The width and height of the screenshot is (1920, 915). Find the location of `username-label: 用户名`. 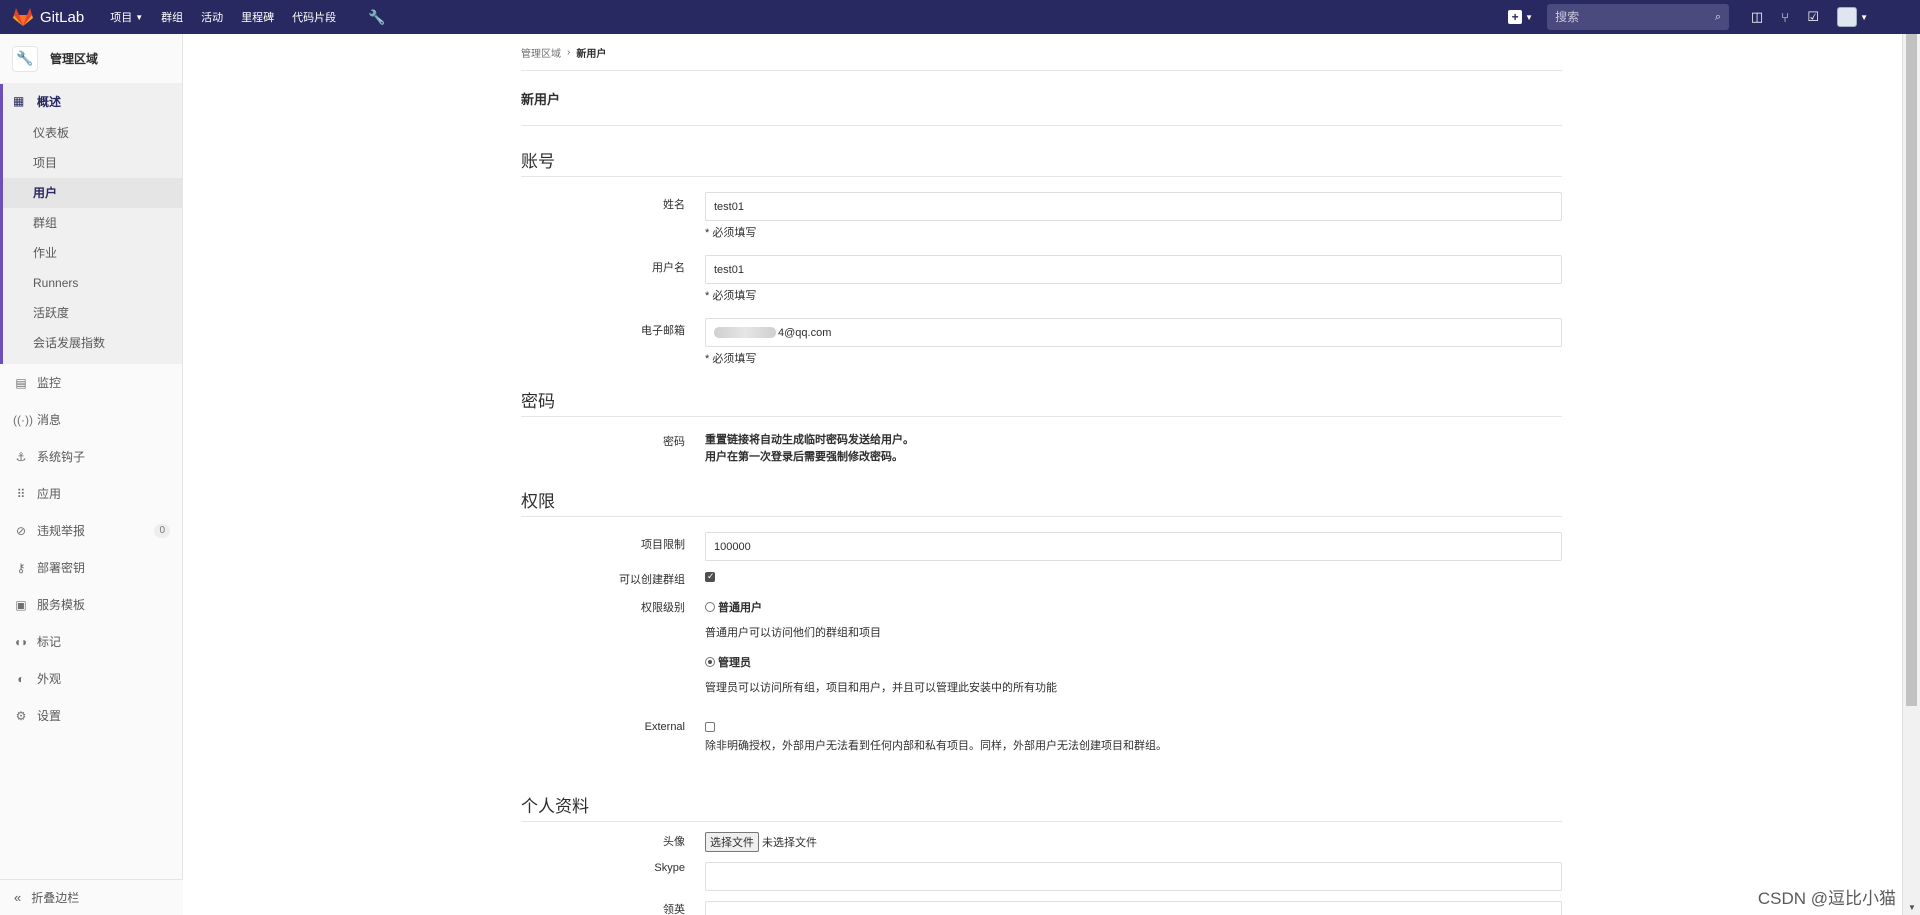

username-label: 用户名 is located at coordinates (668, 268).